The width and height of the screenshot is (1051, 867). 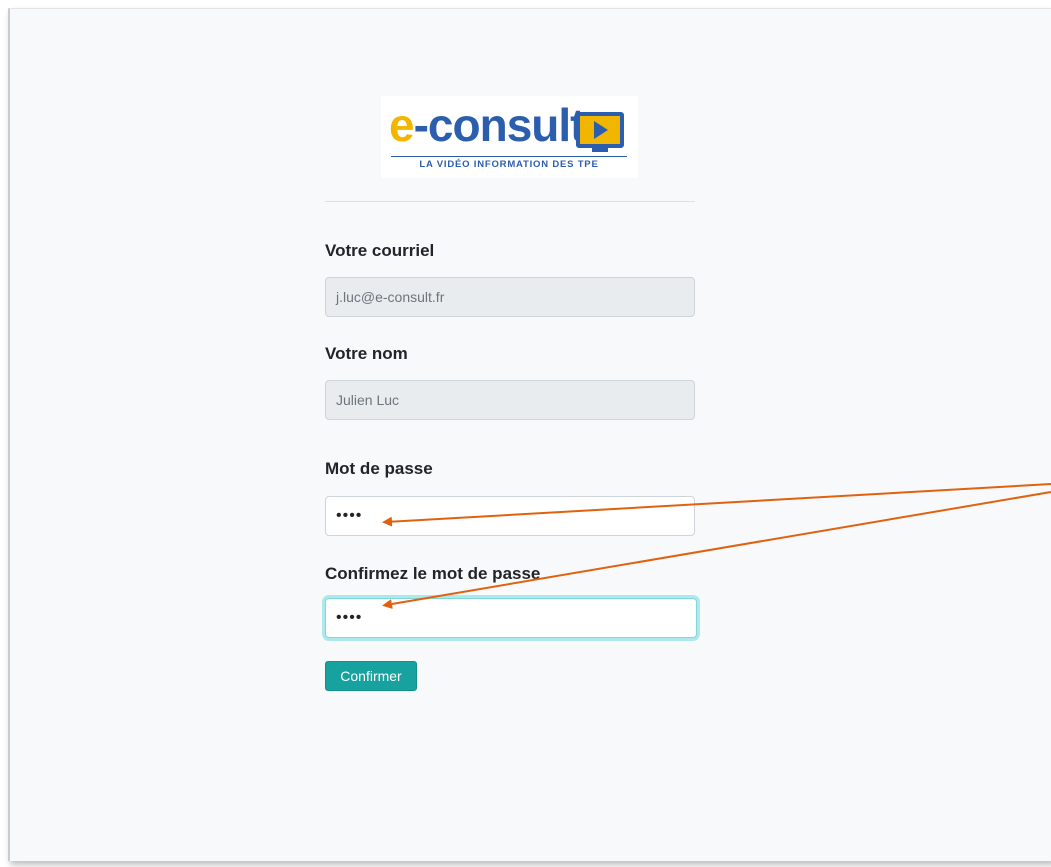 I want to click on annotation-arrows, so click(x=716, y=546).